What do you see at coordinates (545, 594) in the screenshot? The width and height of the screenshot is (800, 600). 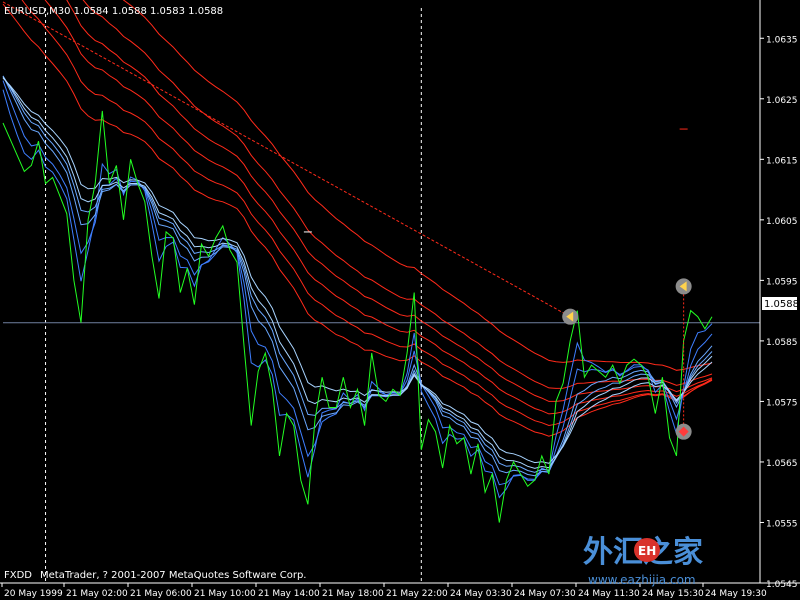 I see `x-tick-label-8: 24 May 07:30` at bounding box center [545, 594].